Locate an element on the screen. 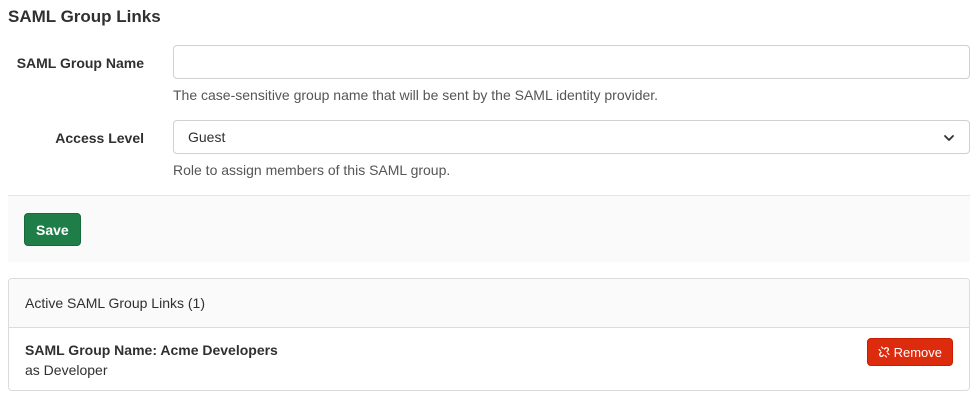  chevron-down-icon is located at coordinates (949, 137).